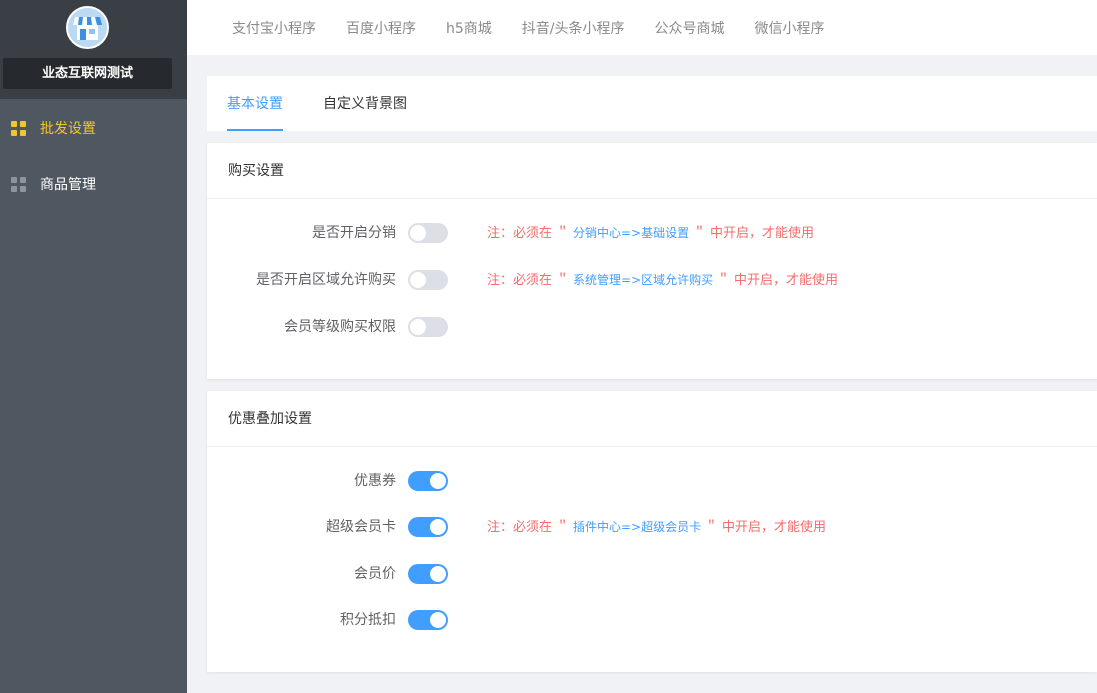 This screenshot has height=693, width=1097. I want to click on super-member-card-switch, so click(428, 527).